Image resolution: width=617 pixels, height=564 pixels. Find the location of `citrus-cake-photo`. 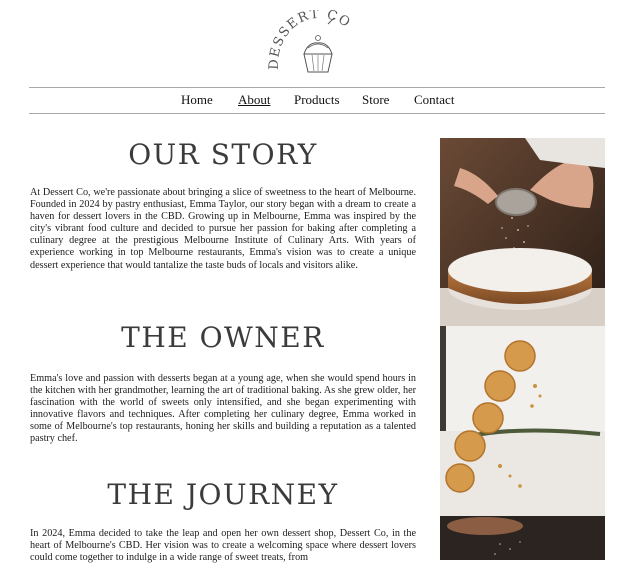

citrus-cake-photo is located at coordinates (522, 421).